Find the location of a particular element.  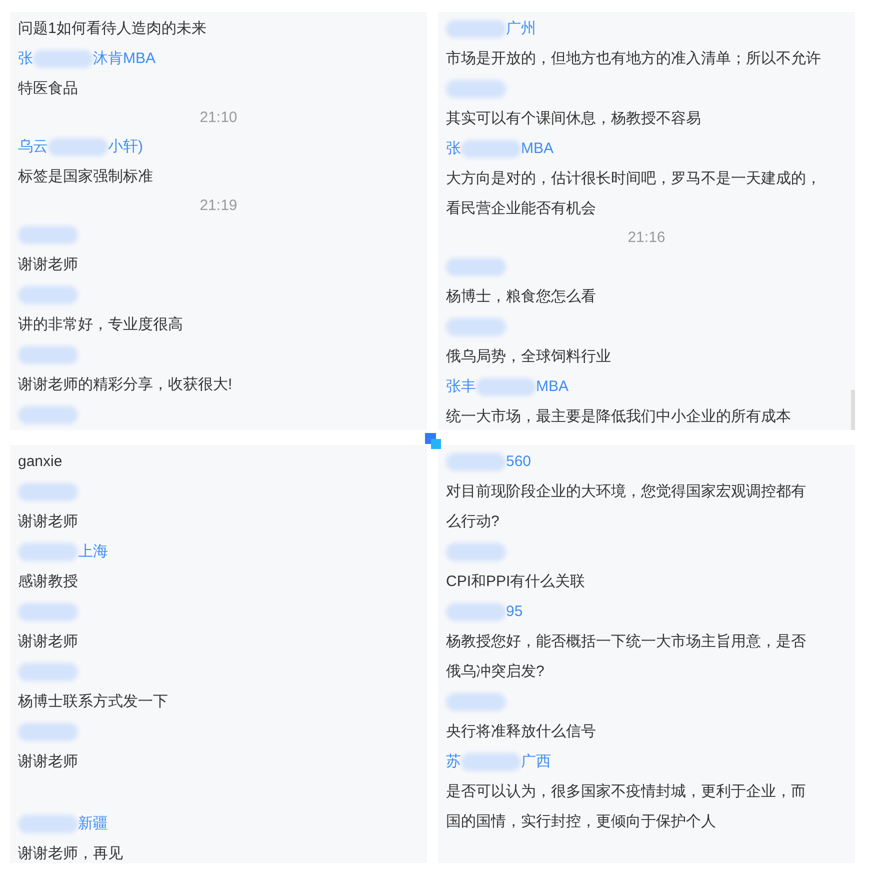

message-text: 谢谢老师的精彩分享，收获很大! is located at coordinates (125, 385).